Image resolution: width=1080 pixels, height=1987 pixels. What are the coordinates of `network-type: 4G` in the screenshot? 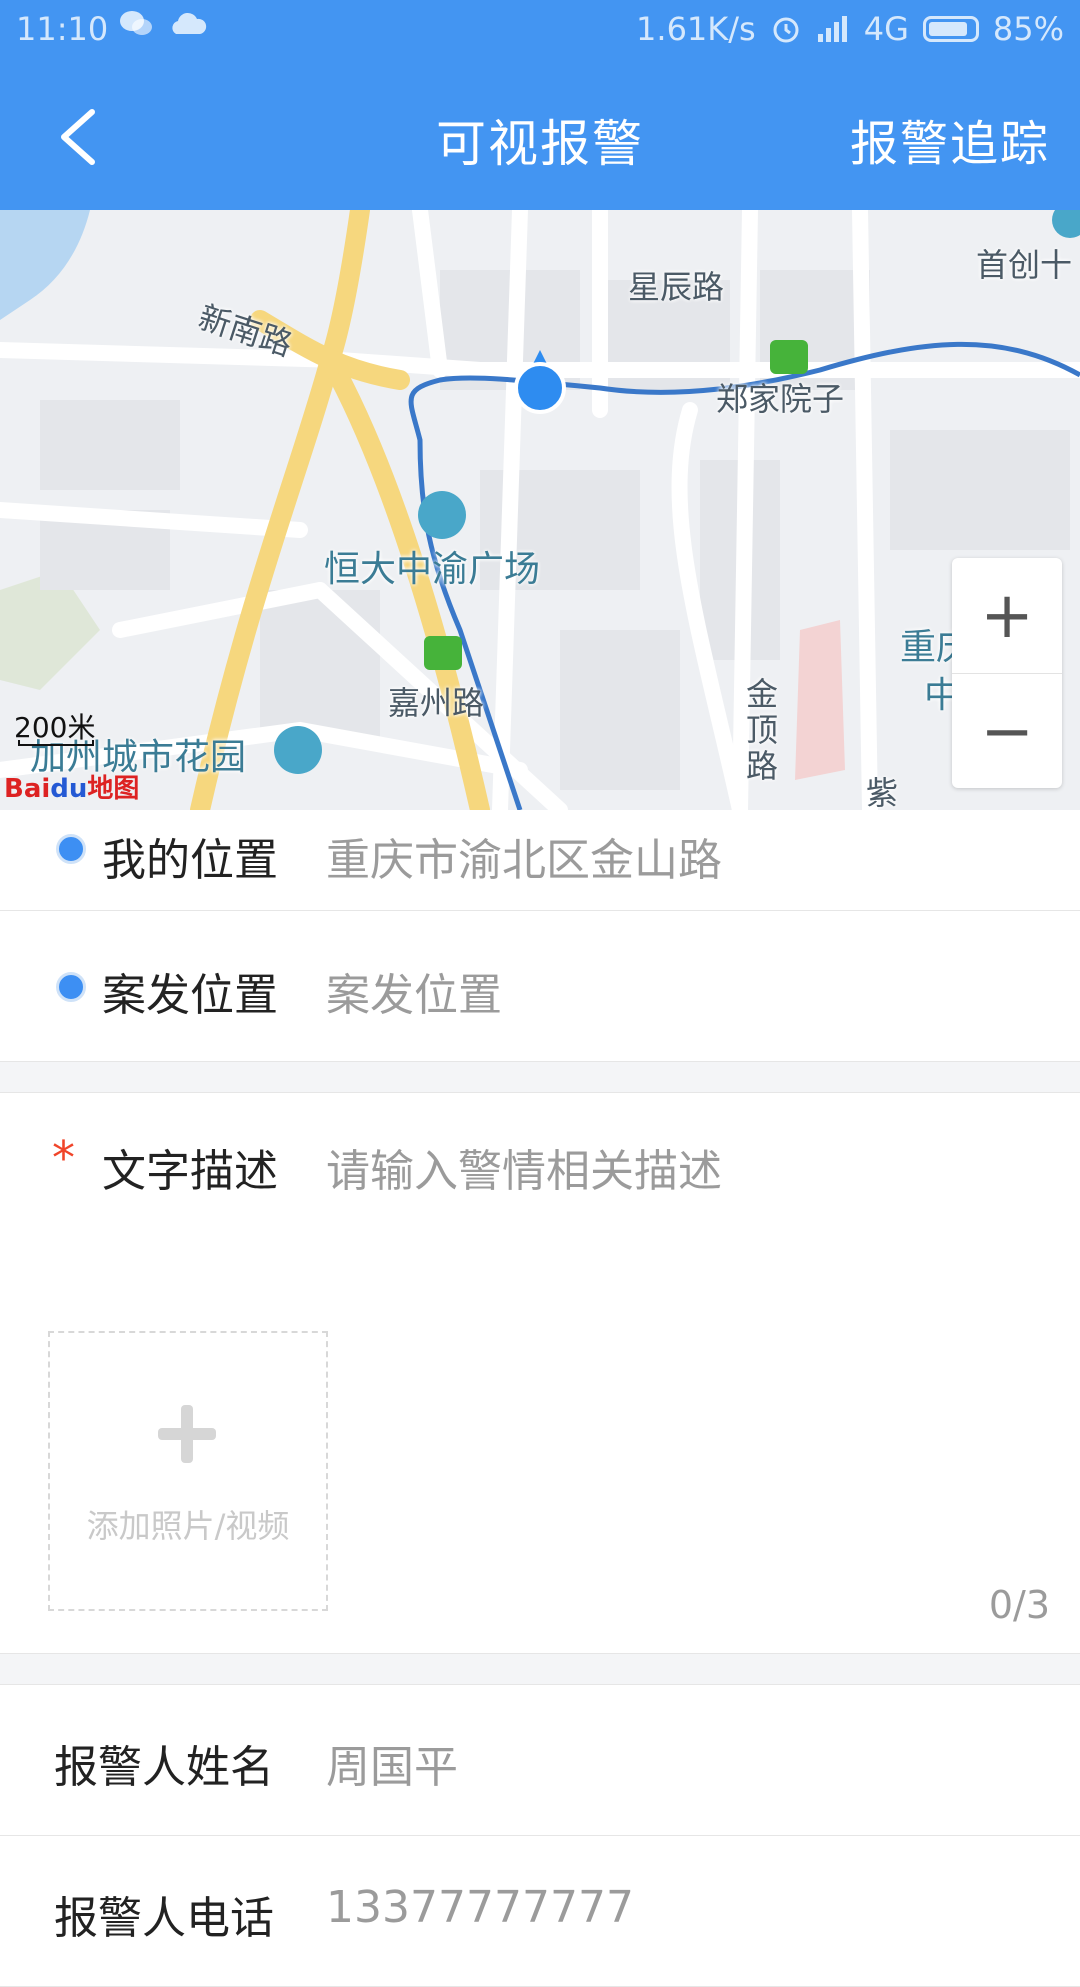 It's located at (886, 29).